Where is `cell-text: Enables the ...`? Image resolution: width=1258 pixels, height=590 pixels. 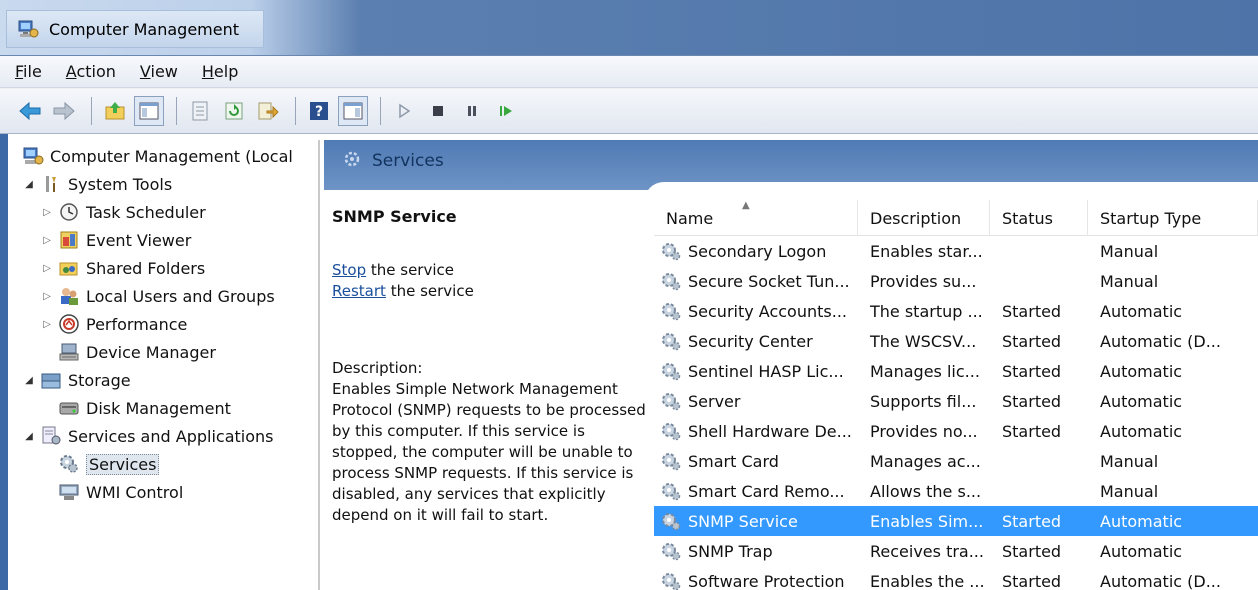 cell-text: Enables the ... is located at coordinates (927, 580).